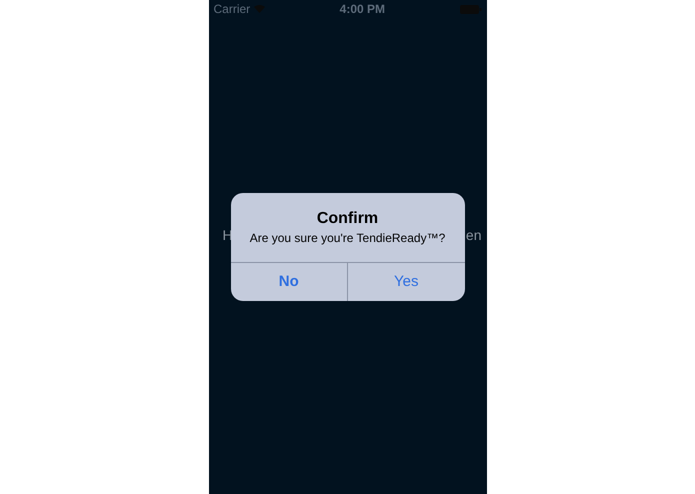 This screenshot has height=494, width=695. I want to click on alert-button: Yes, so click(405, 282).